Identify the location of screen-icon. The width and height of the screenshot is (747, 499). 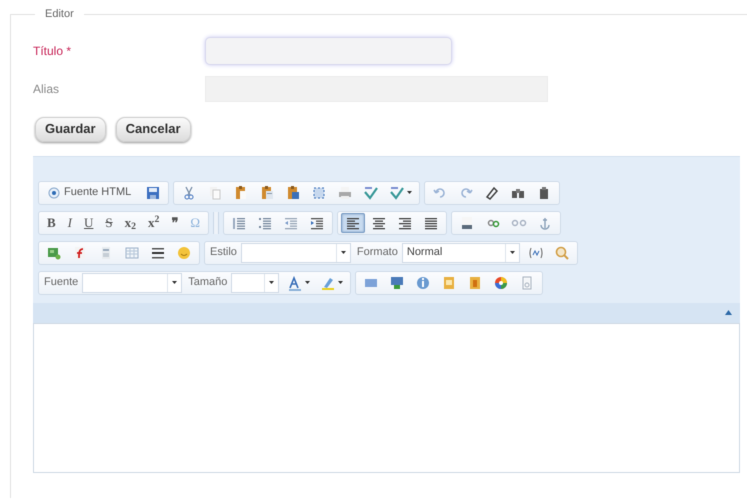
(397, 282).